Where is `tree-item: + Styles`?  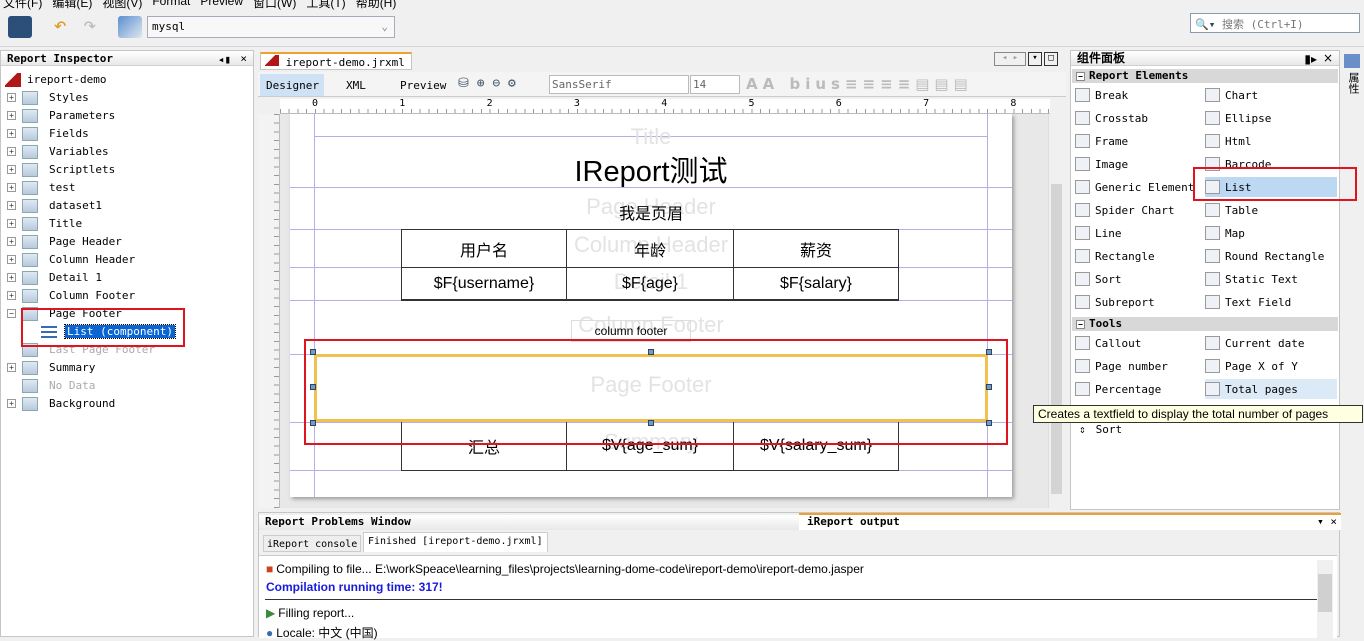 tree-item: + Styles is located at coordinates (48, 97).